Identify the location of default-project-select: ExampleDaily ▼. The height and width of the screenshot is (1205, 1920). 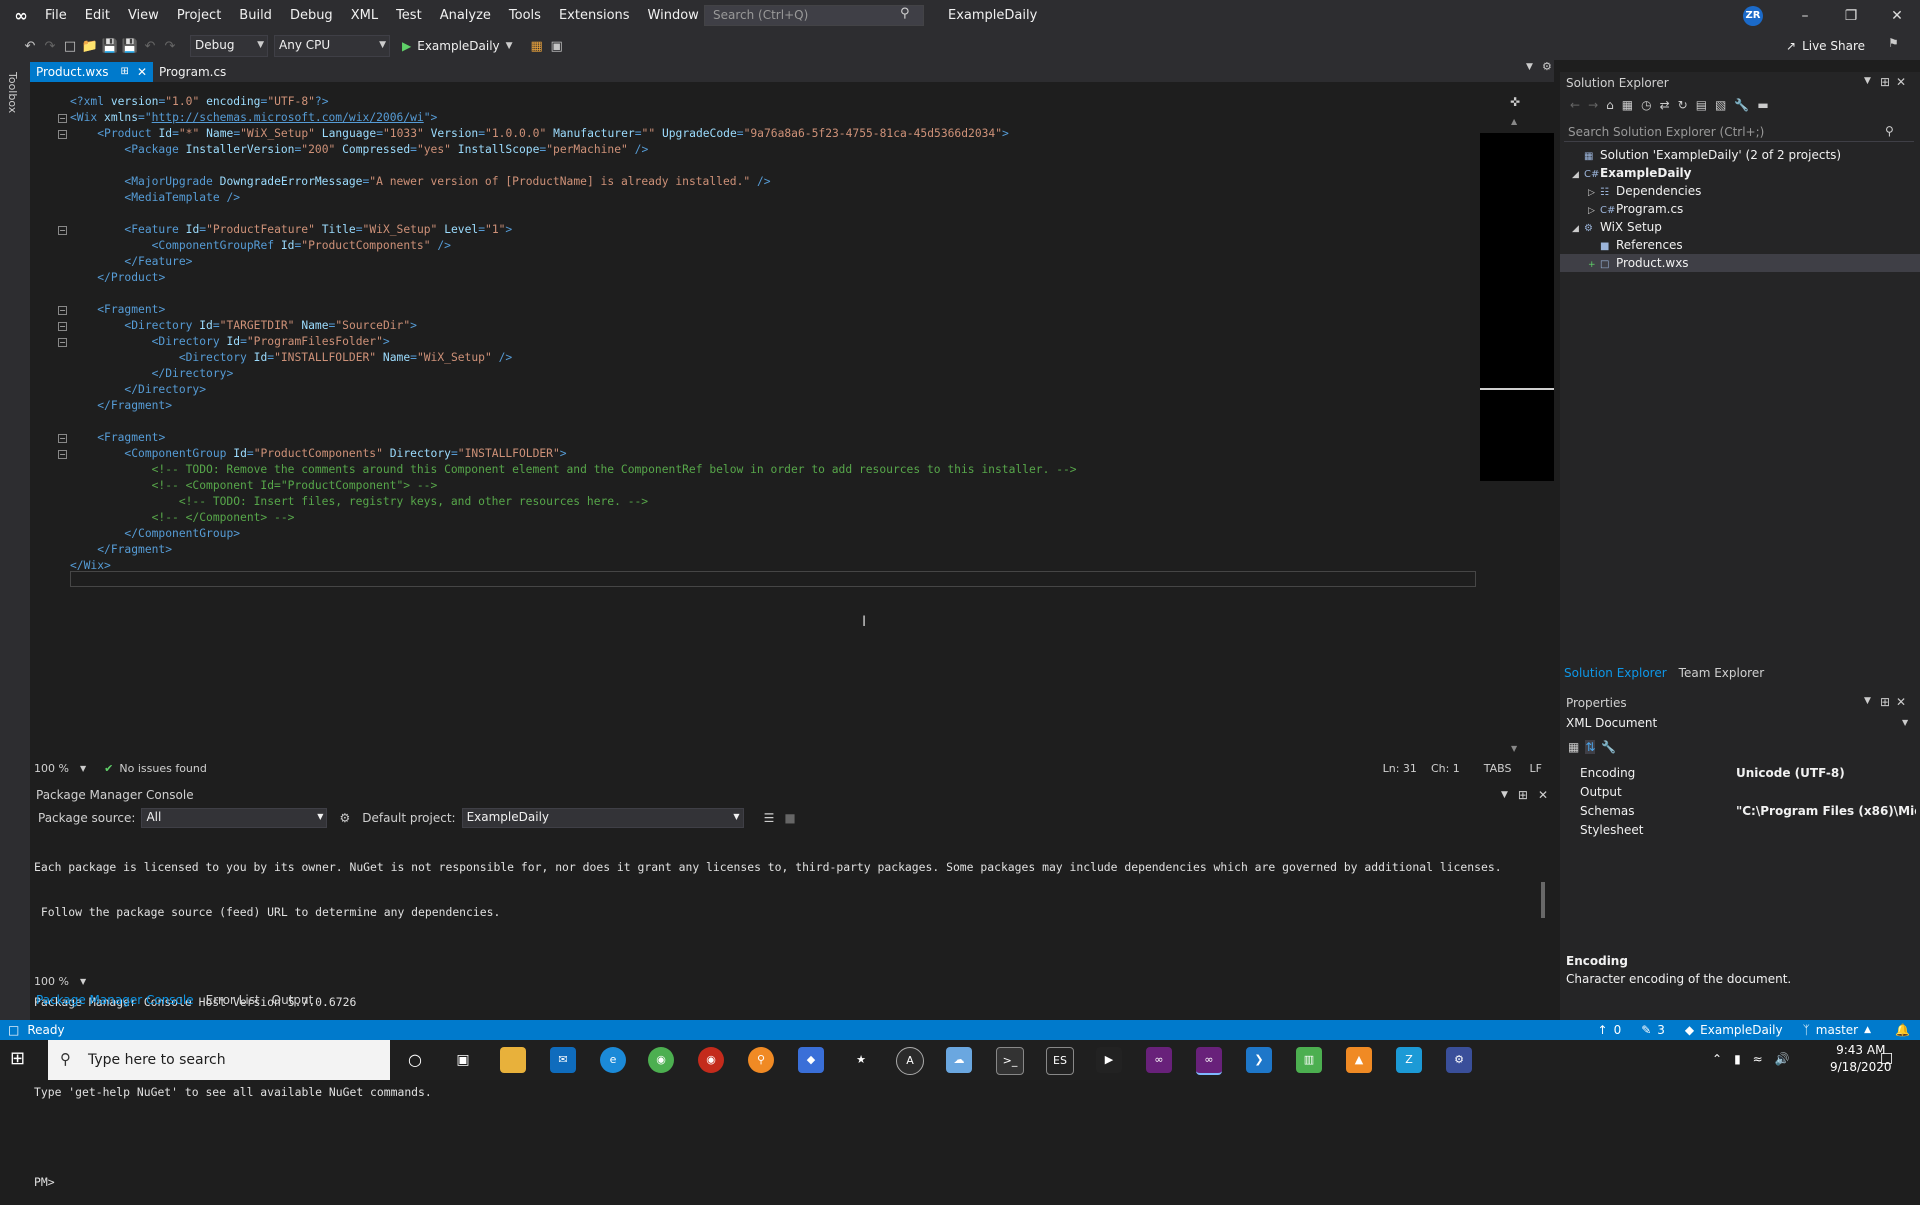
(602, 818).